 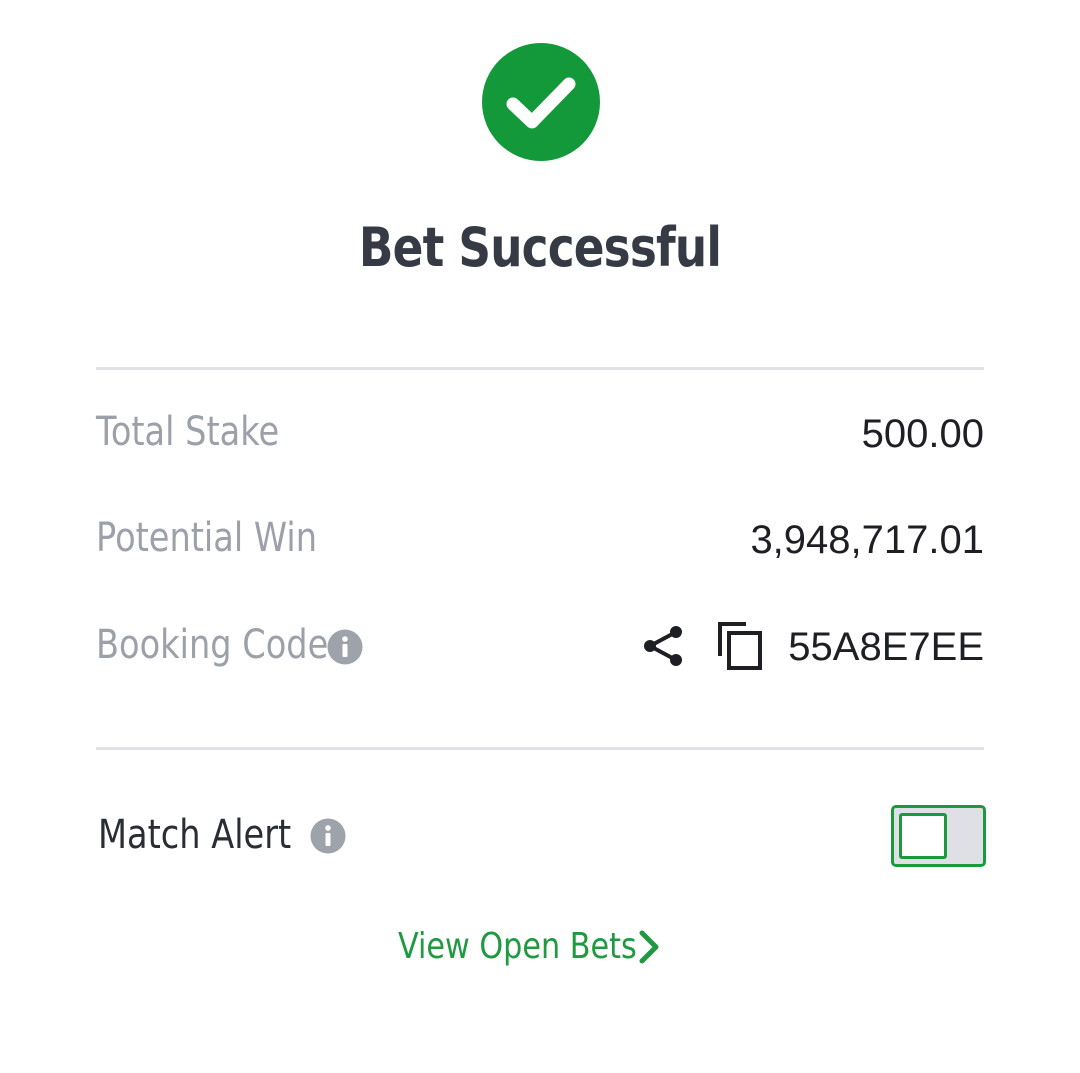 What do you see at coordinates (923, 836) in the screenshot?
I see `toggle-knob` at bounding box center [923, 836].